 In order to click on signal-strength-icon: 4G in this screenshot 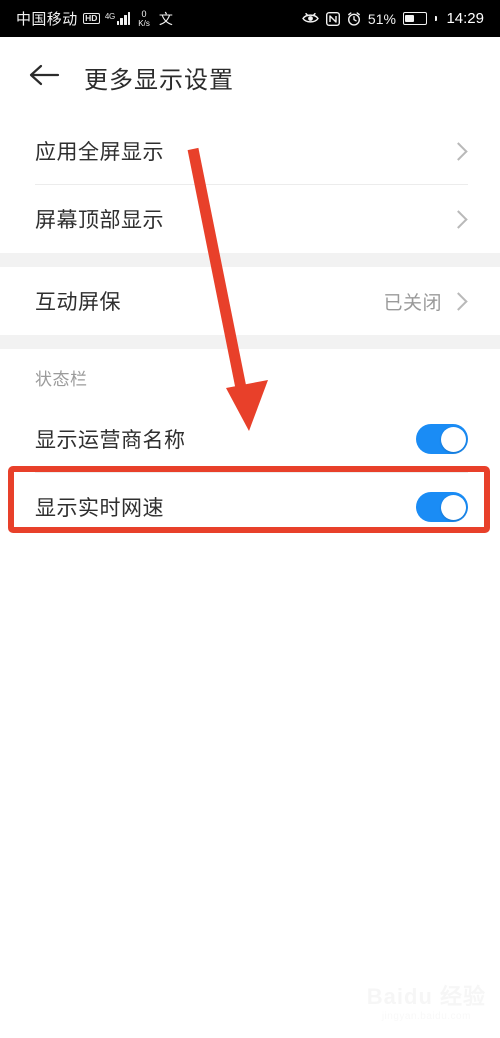, I will do `click(117, 18)`.